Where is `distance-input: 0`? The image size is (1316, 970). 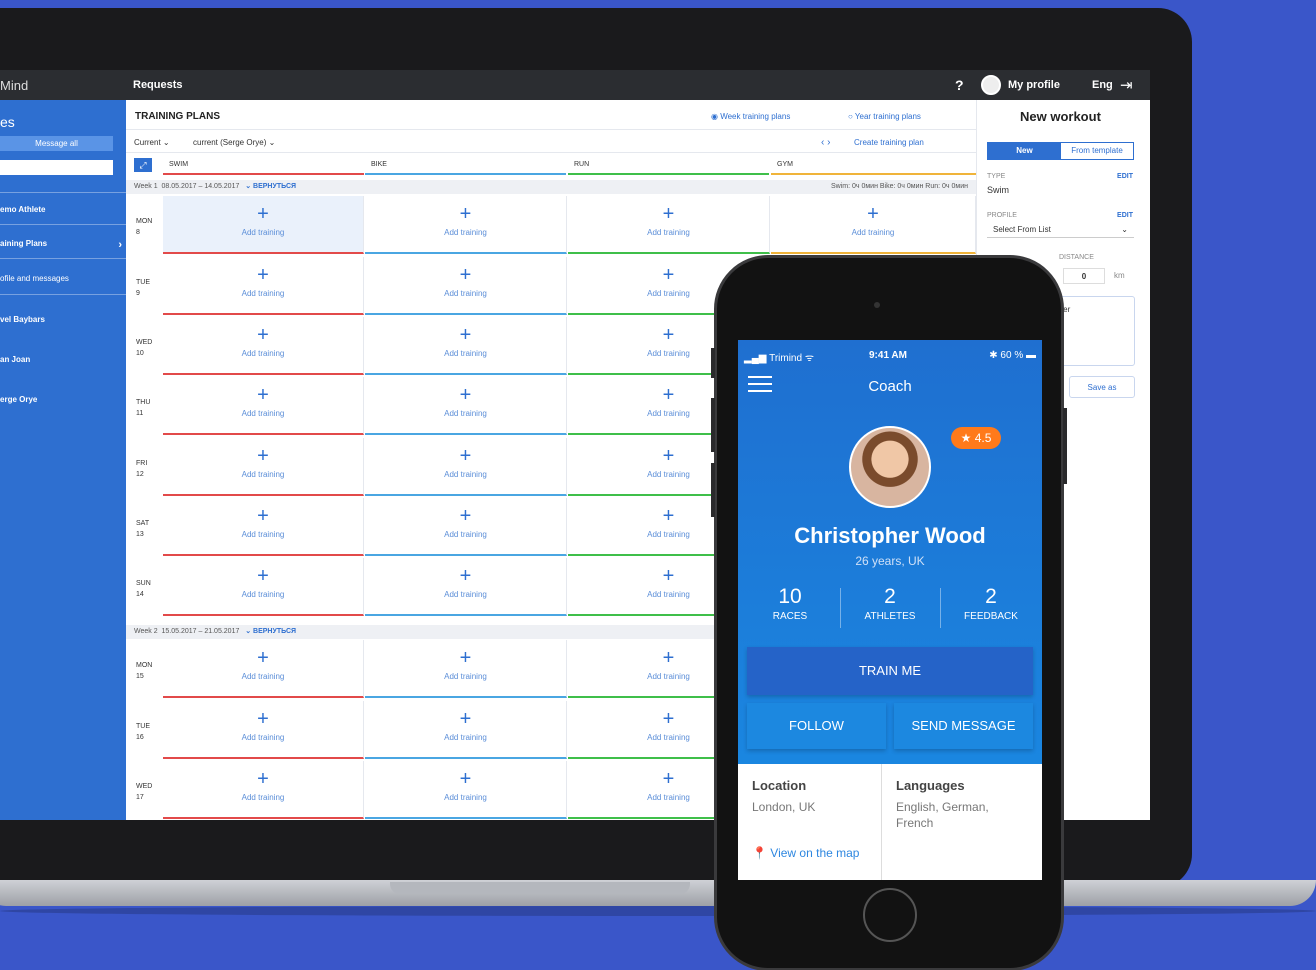 distance-input: 0 is located at coordinates (1084, 276).